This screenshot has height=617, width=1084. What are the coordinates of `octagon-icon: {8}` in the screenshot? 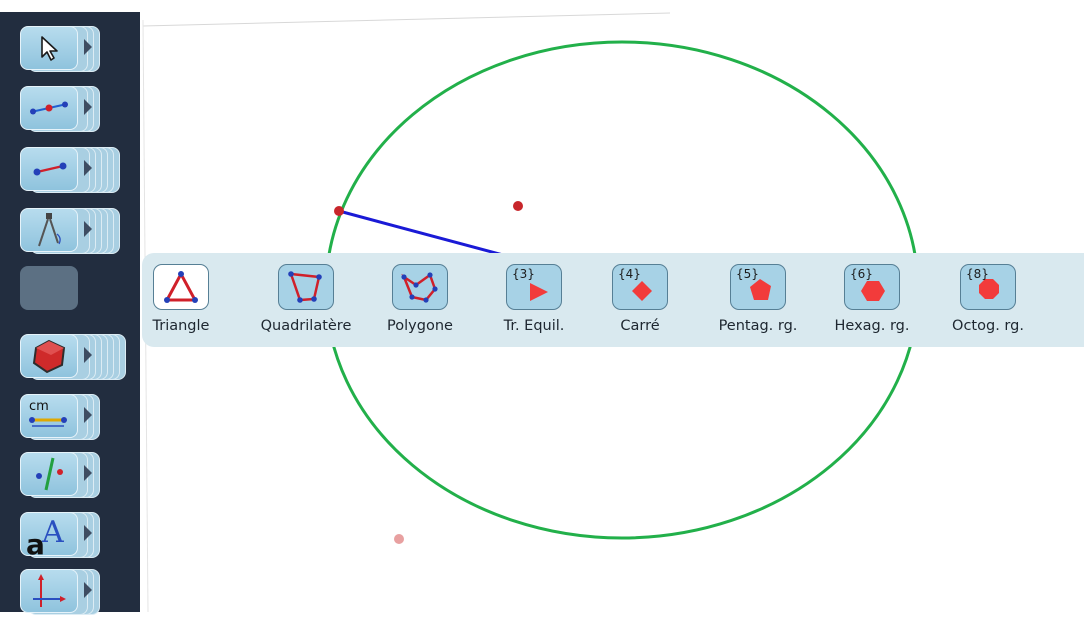 It's located at (988, 287).